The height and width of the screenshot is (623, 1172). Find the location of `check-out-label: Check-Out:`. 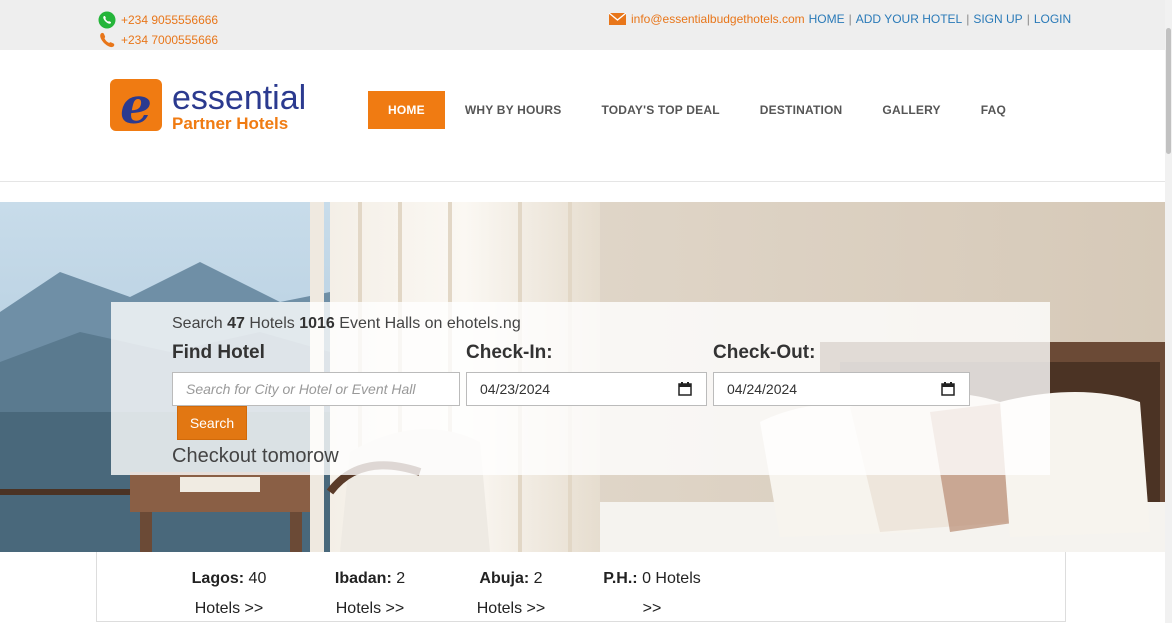

check-out-label: Check-Out: is located at coordinates (764, 352).